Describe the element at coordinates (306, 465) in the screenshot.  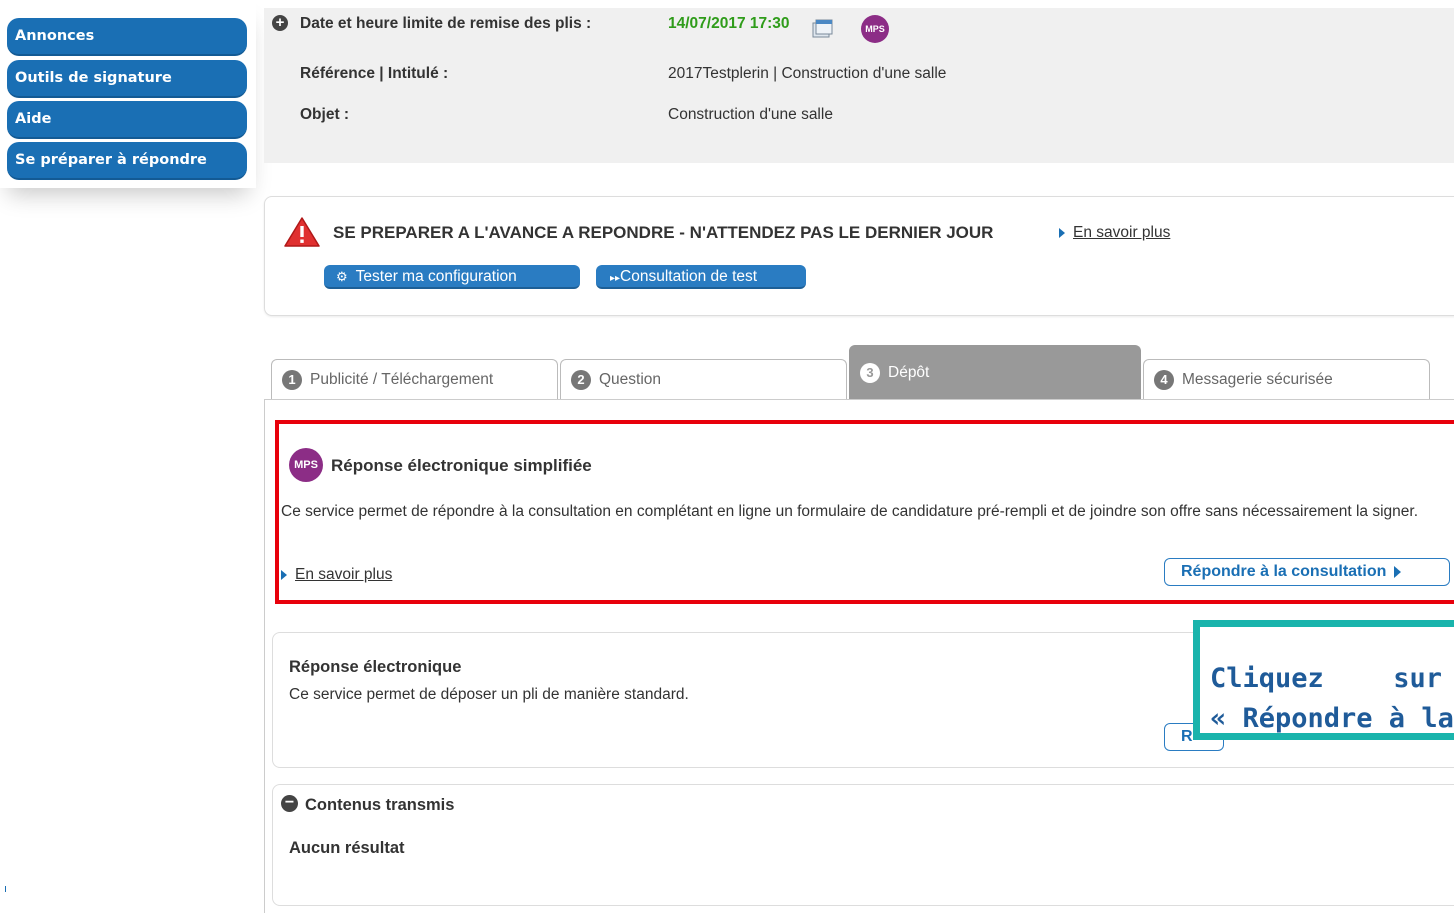
I see `mps-logo-icon: MPS` at that location.